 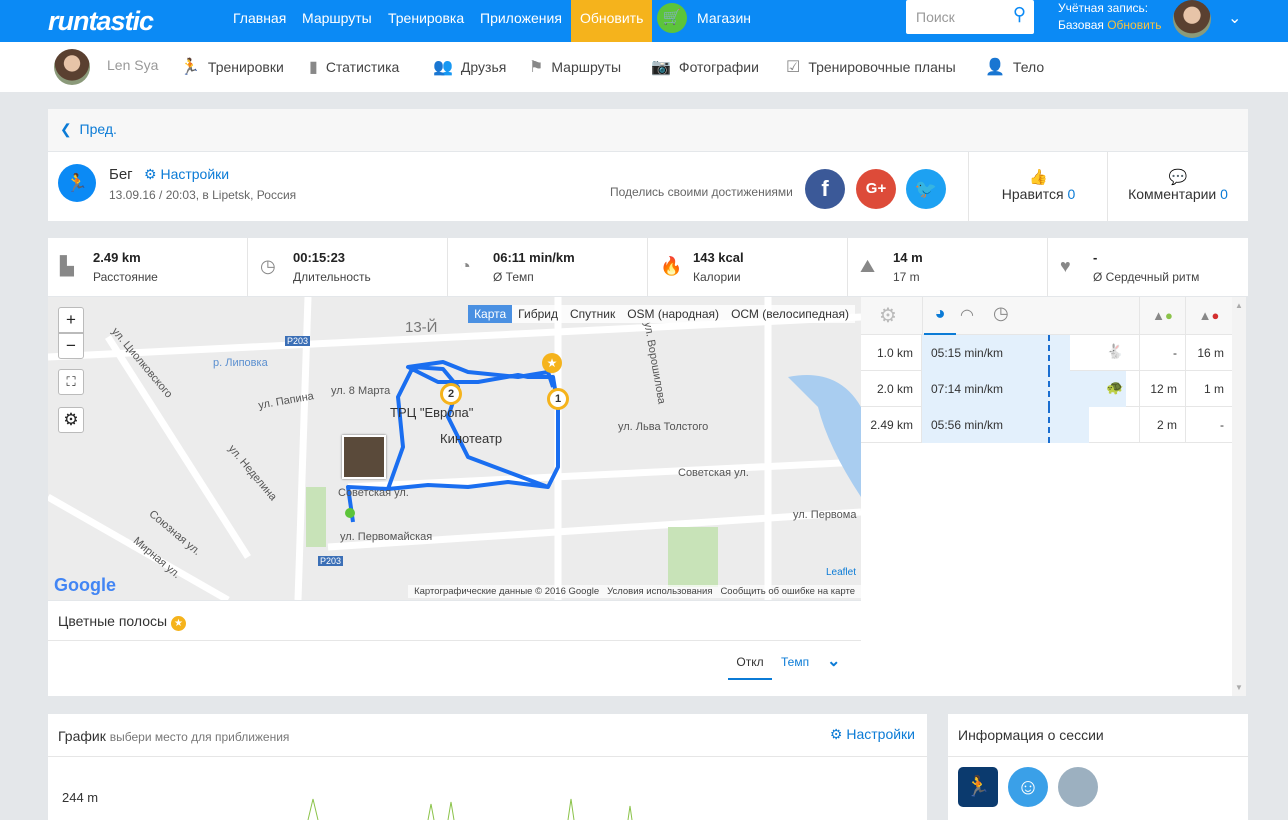 What do you see at coordinates (558, 399) in the screenshot?
I see `km-marker-1: 1` at bounding box center [558, 399].